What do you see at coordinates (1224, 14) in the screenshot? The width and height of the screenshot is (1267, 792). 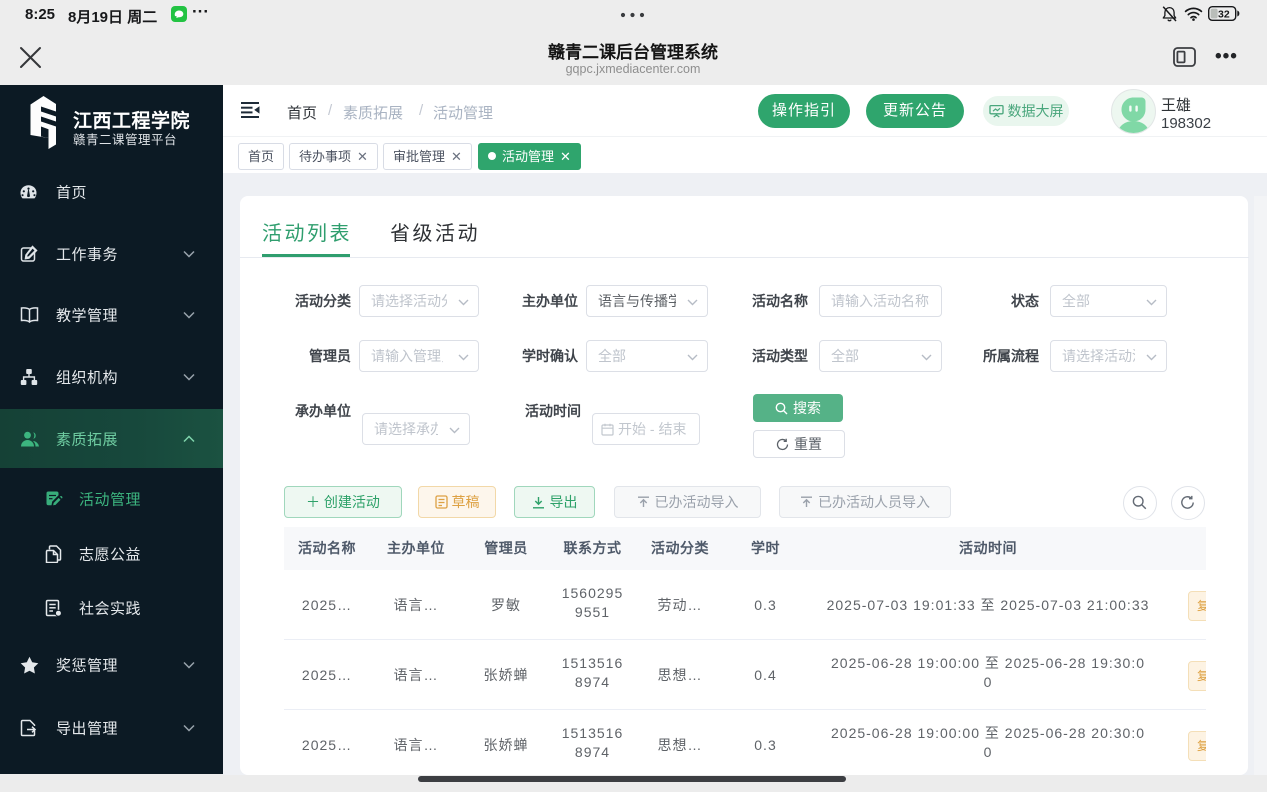 I see `svg-text: 32` at bounding box center [1224, 14].